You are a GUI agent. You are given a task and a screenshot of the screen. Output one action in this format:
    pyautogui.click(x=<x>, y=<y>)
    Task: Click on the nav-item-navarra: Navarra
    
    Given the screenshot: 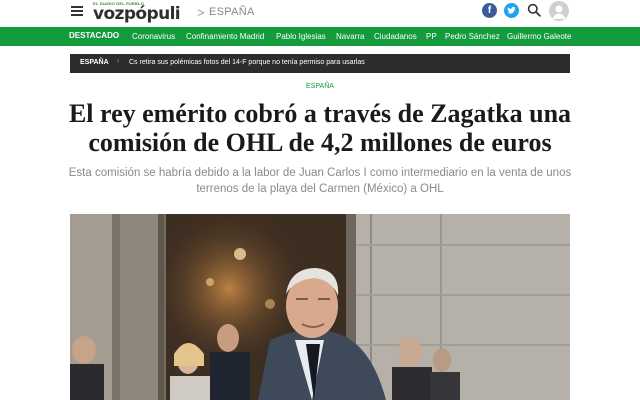 What is the action you would take?
    pyautogui.click(x=350, y=36)
    